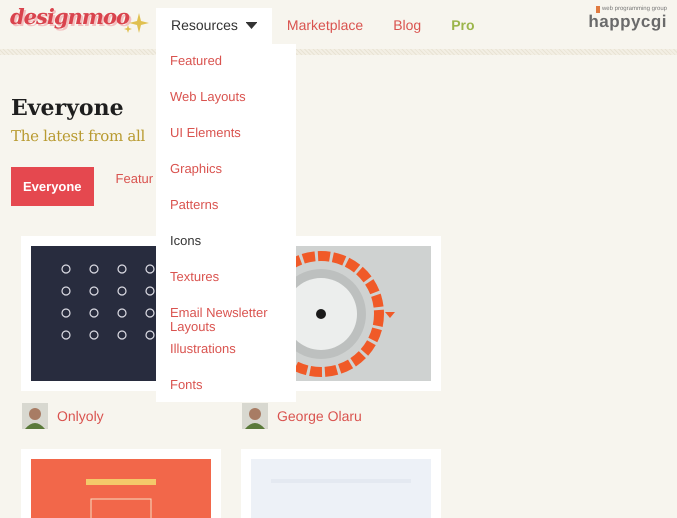  What do you see at coordinates (214, 26) in the screenshot?
I see `nav-link: Resources` at bounding box center [214, 26].